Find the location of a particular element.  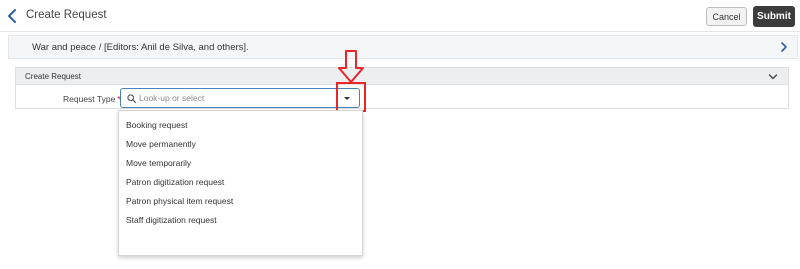

request-type-label: Request Type * is located at coordinates (92, 99).